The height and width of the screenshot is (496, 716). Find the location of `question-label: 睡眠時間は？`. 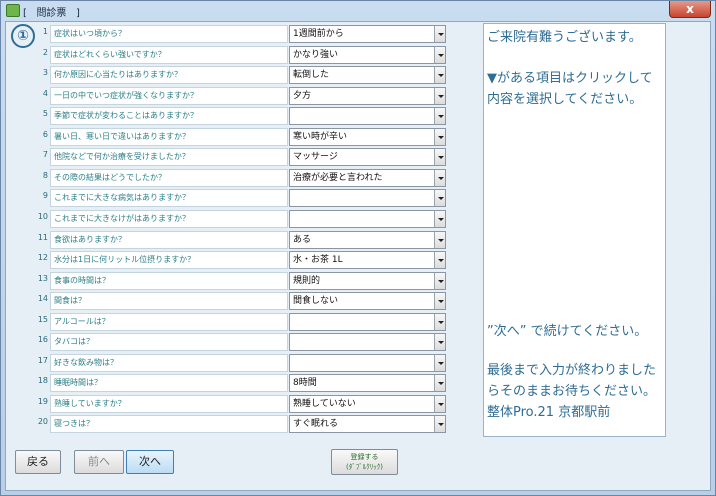

question-label: 睡眠時間は？ is located at coordinates (169, 383).